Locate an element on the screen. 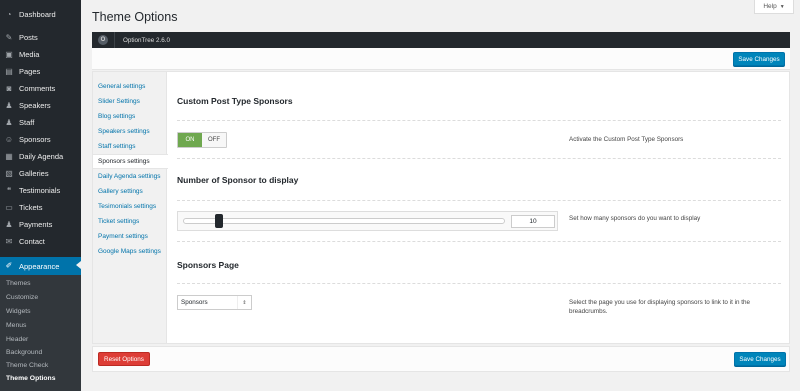  section-title-sponsors-page: Sponsors Page is located at coordinates (208, 265).